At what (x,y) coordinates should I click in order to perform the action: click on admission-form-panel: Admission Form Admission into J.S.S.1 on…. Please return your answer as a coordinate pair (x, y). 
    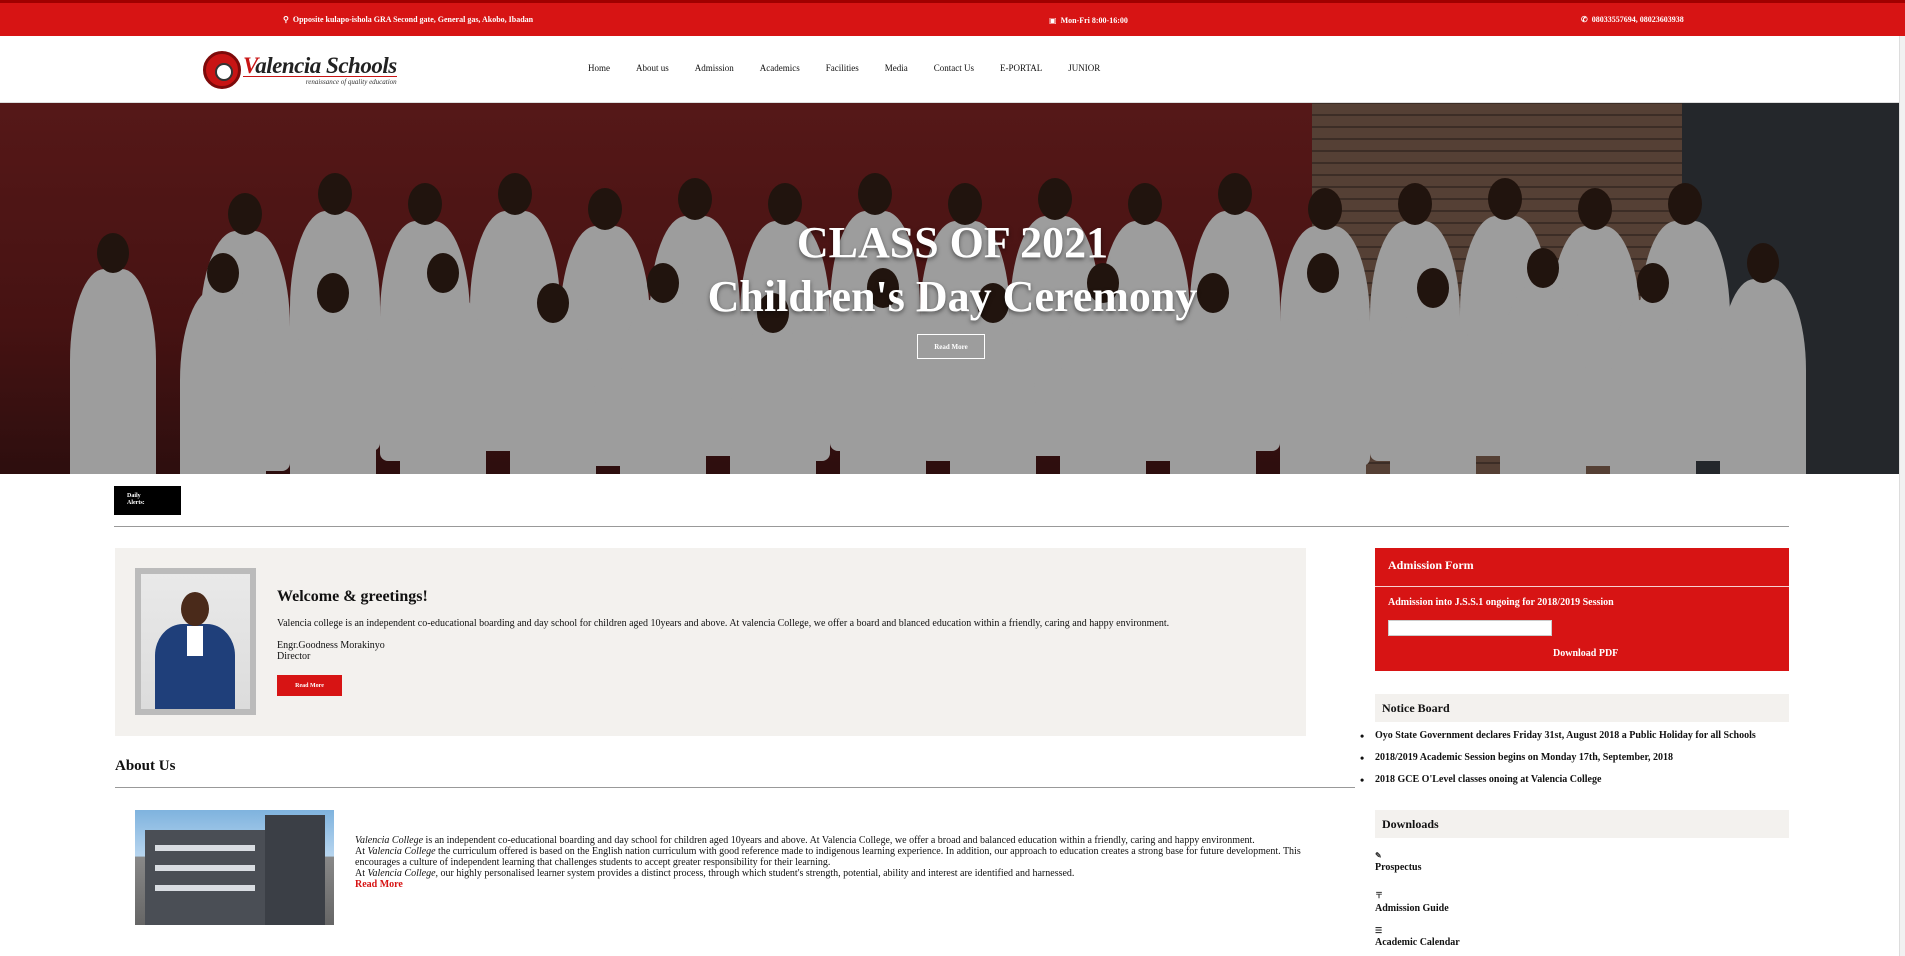
    Looking at the image, I should click on (1582, 609).